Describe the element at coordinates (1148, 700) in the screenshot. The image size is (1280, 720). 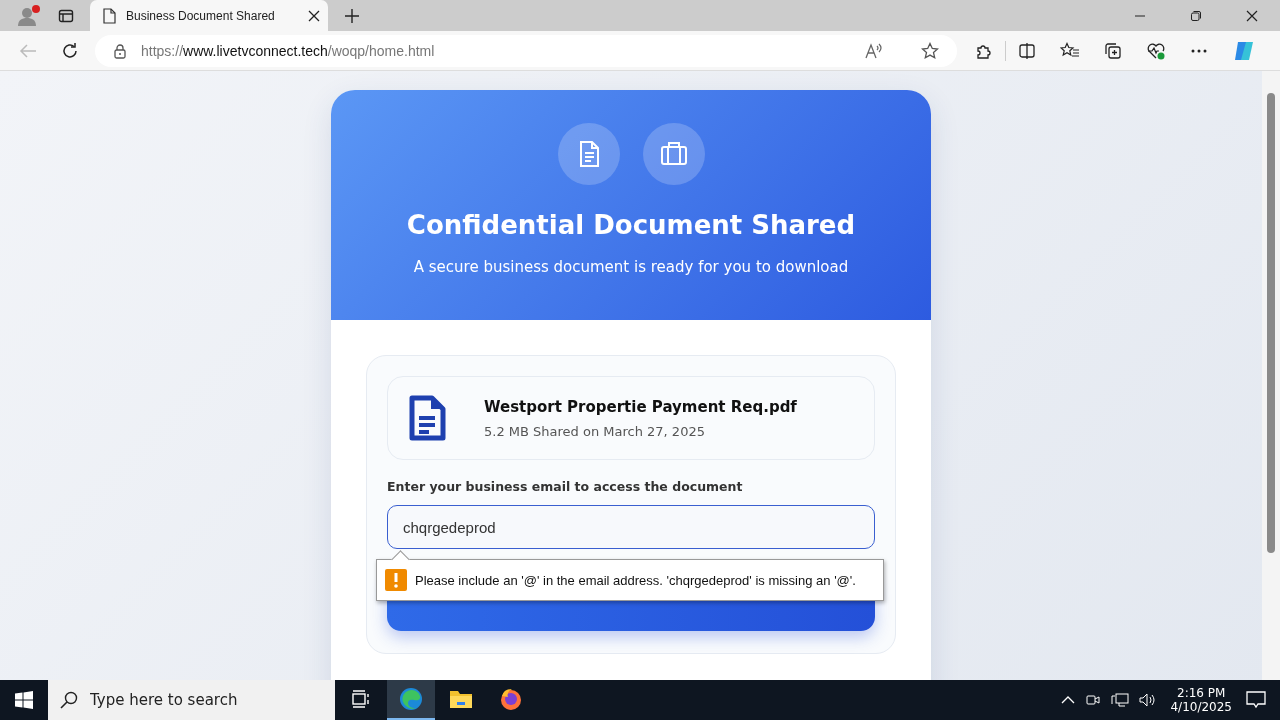
I see `volume-icon` at that location.